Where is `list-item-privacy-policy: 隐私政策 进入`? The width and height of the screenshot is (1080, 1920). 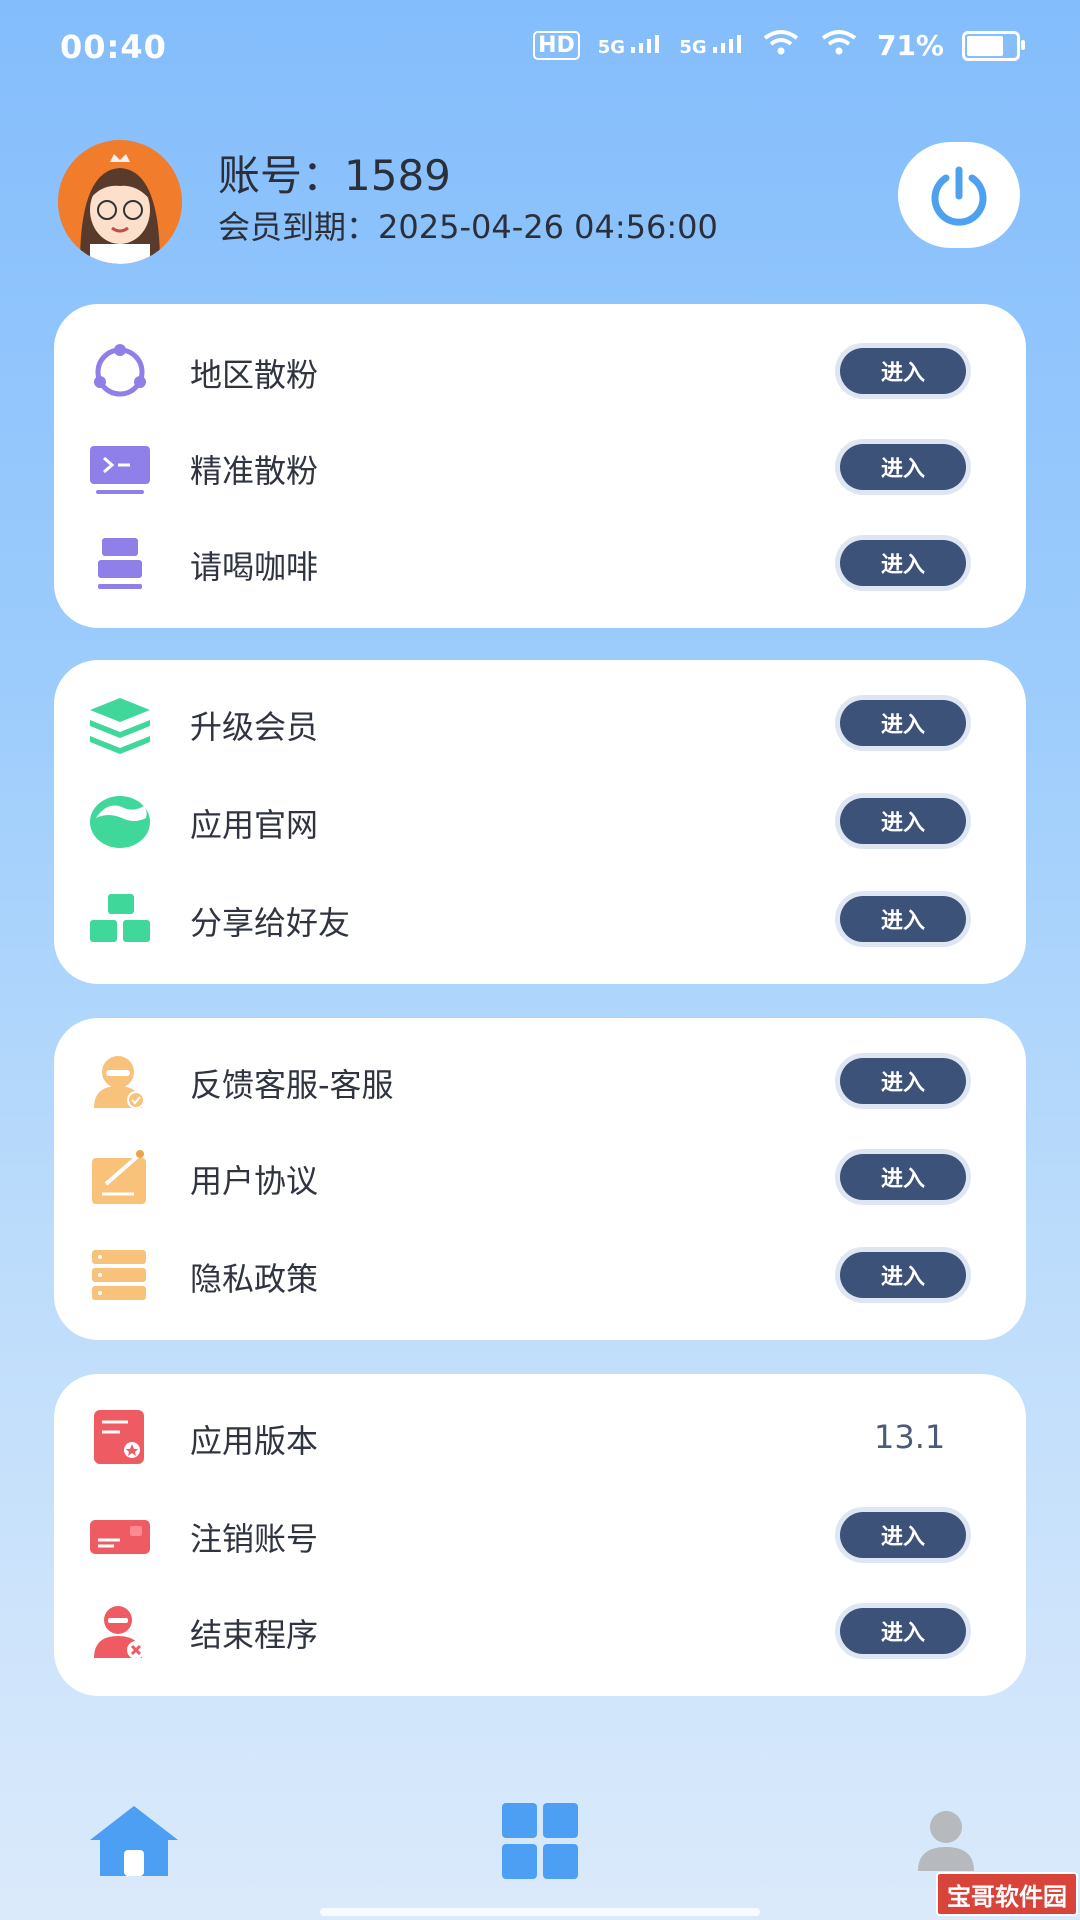 list-item-privacy-policy: 隐私政策 进入 is located at coordinates (540, 1276).